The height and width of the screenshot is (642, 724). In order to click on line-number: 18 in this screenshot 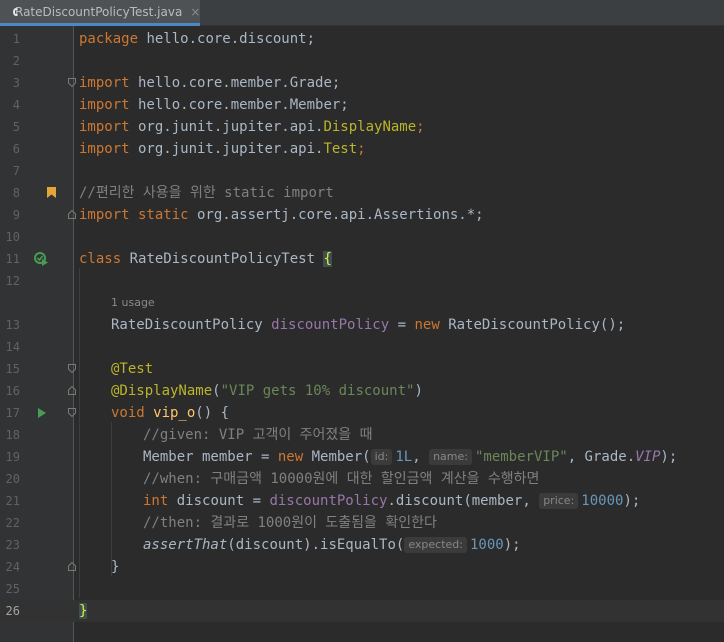, I will do `click(12, 435)`.